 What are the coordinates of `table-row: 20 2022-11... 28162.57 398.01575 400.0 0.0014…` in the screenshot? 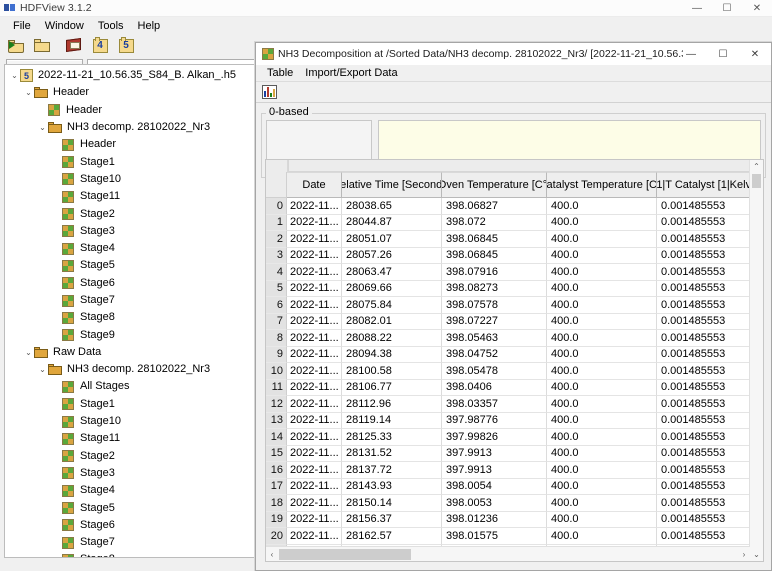 It's located at (514, 536).